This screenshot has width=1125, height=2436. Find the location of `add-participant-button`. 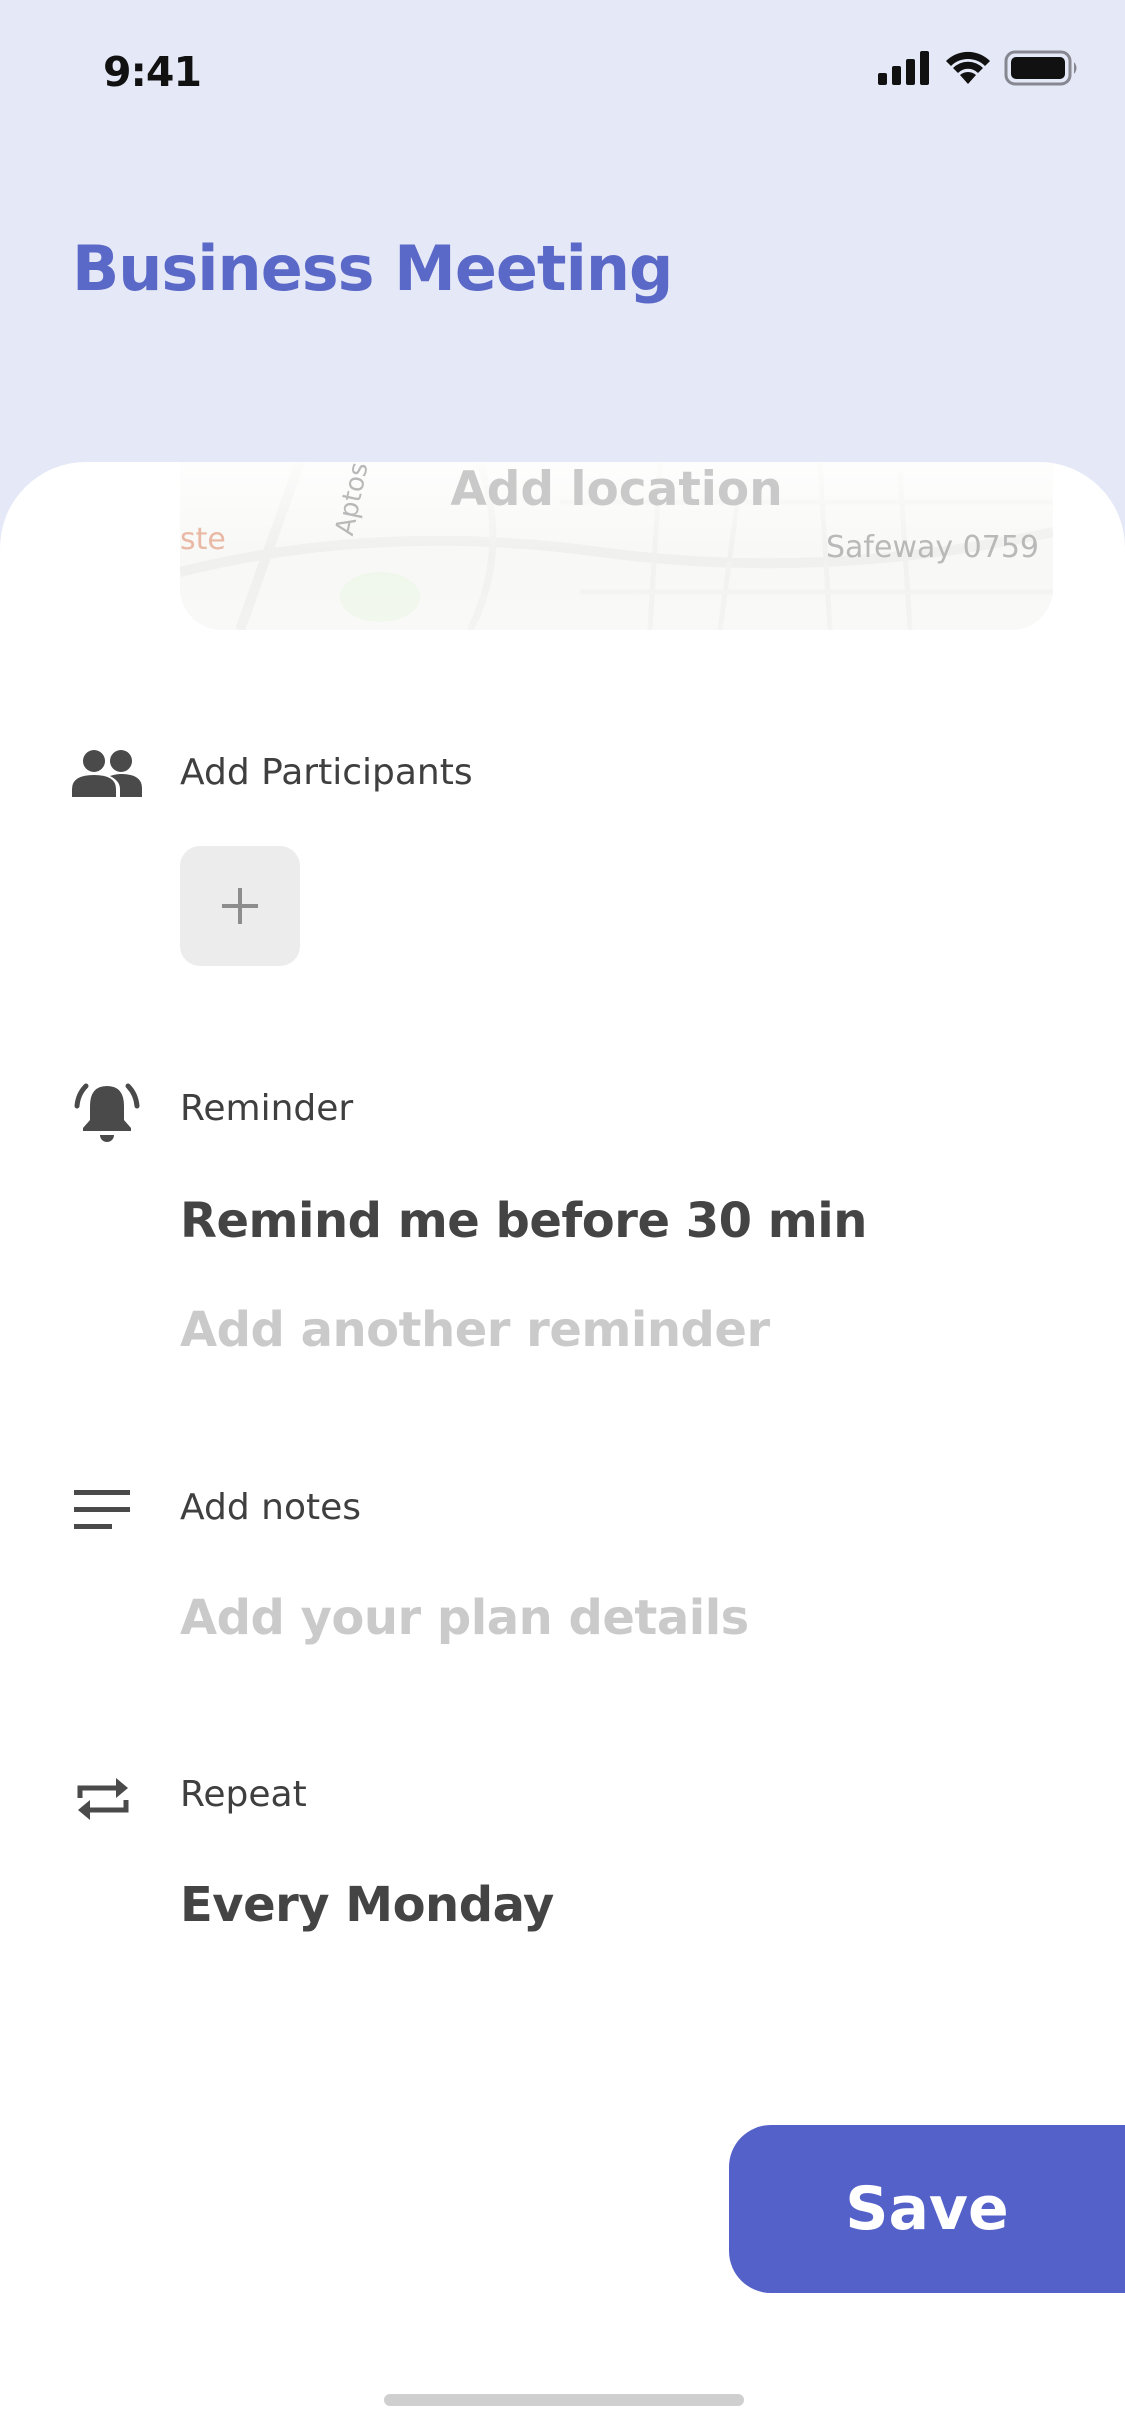

add-participant-button is located at coordinates (240, 906).